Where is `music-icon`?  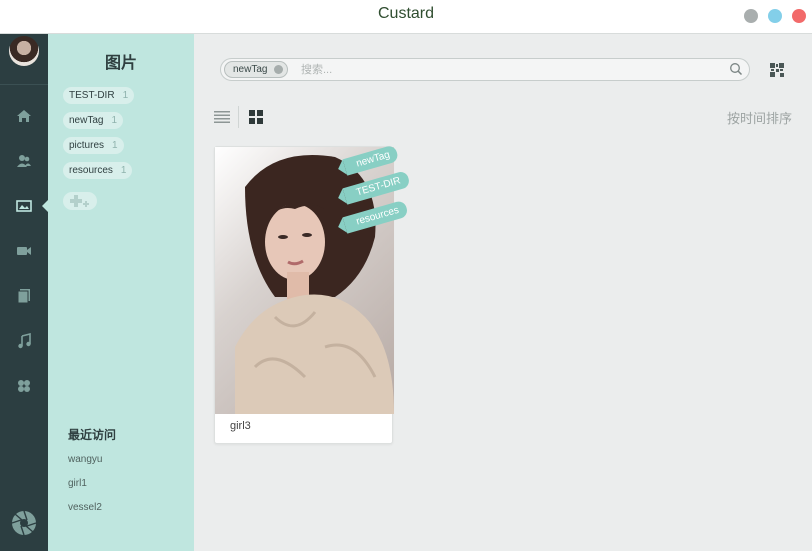 music-icon is located at coordinates (24, 341).